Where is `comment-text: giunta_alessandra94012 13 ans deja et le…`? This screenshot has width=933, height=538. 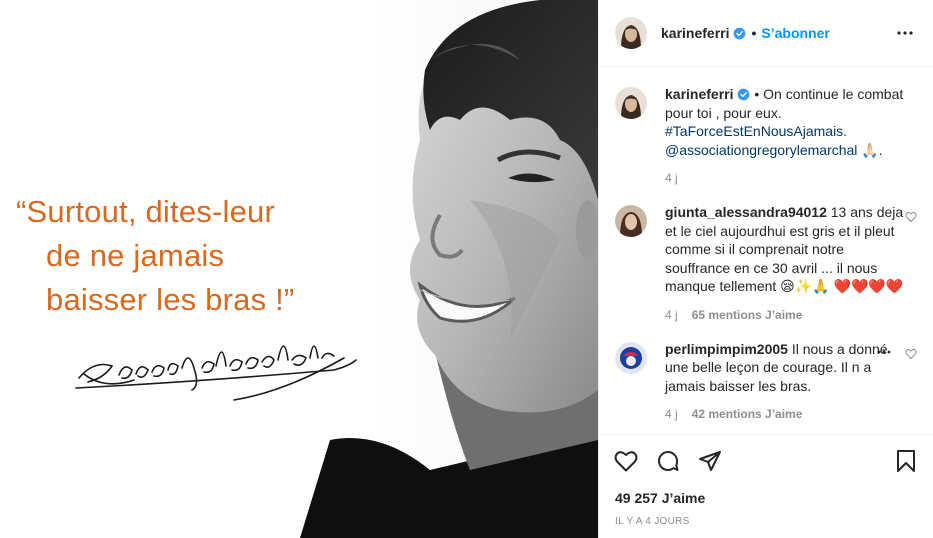
comment-text: giunta_alessandra94012 13 ans deja et le… is located at coordinates (785, 249).